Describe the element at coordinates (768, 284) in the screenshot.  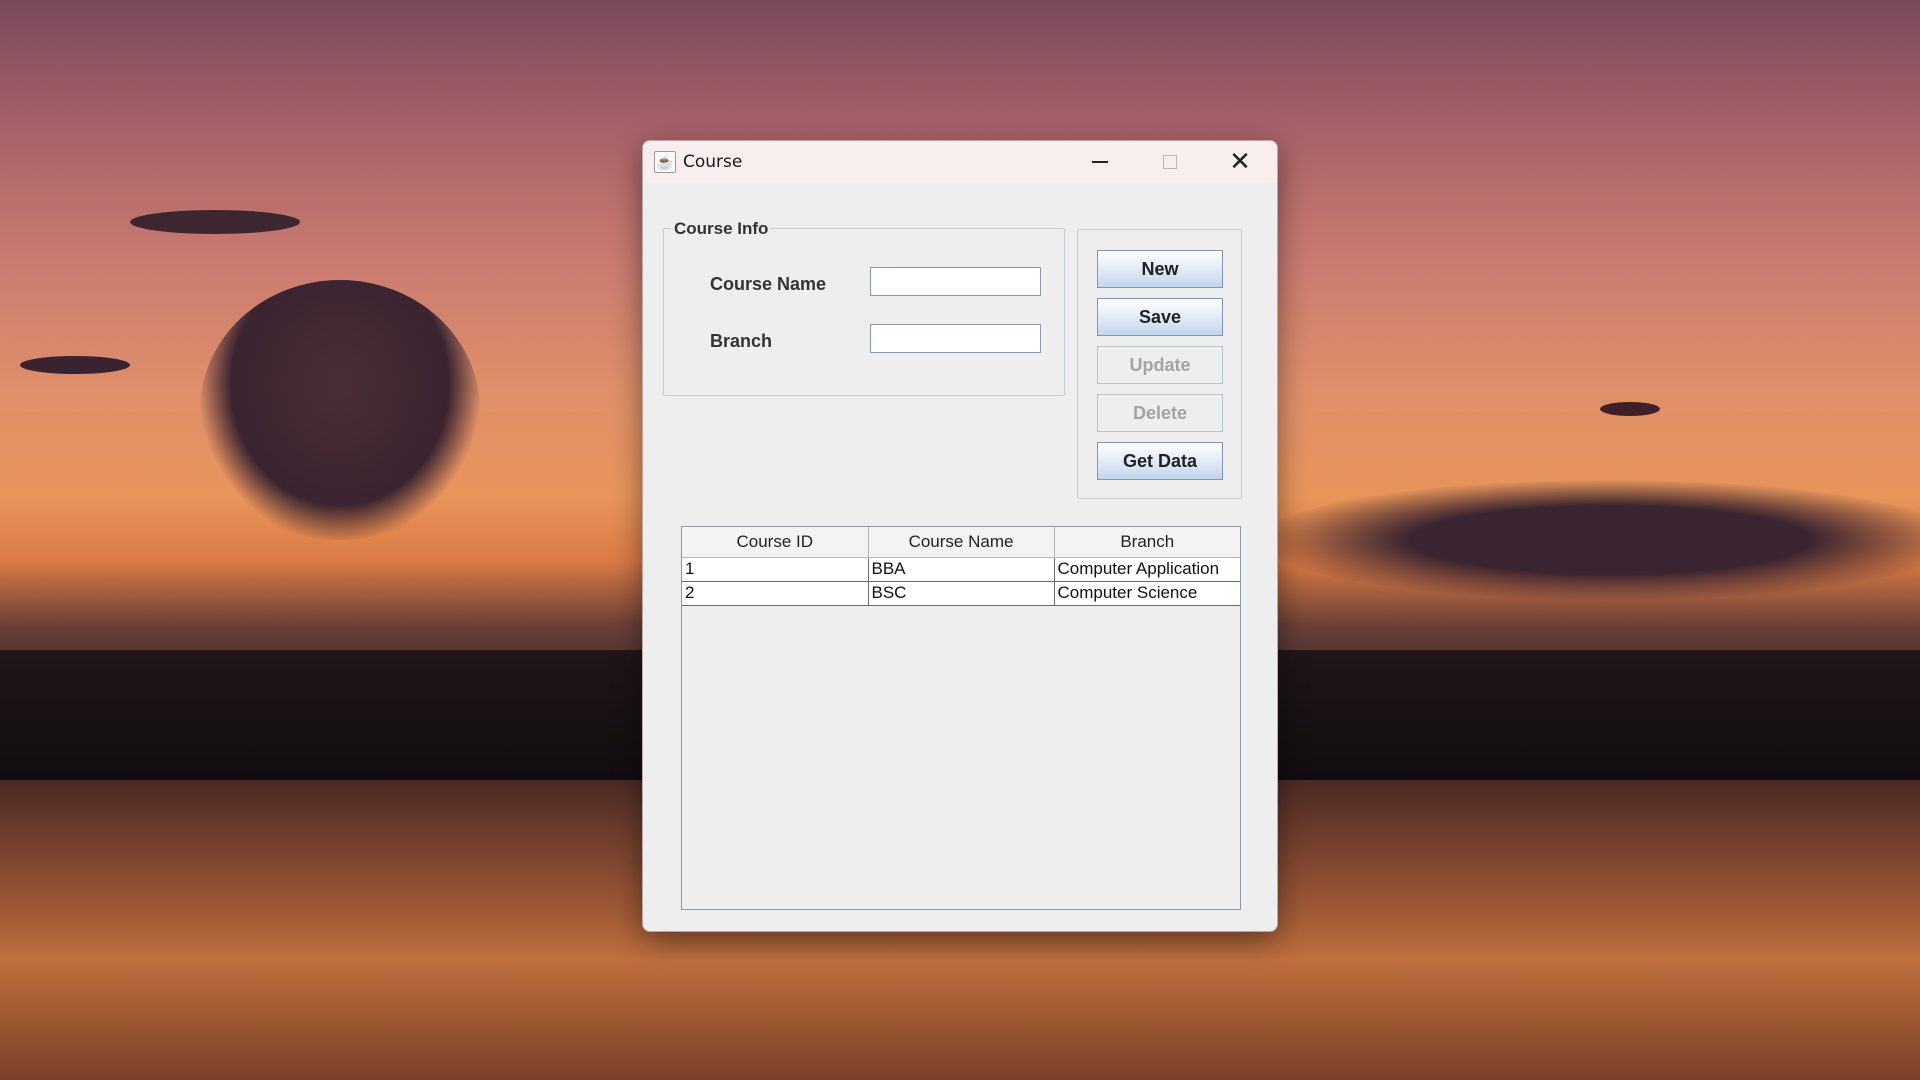
I see `course-name-label: Course Name` at that location.